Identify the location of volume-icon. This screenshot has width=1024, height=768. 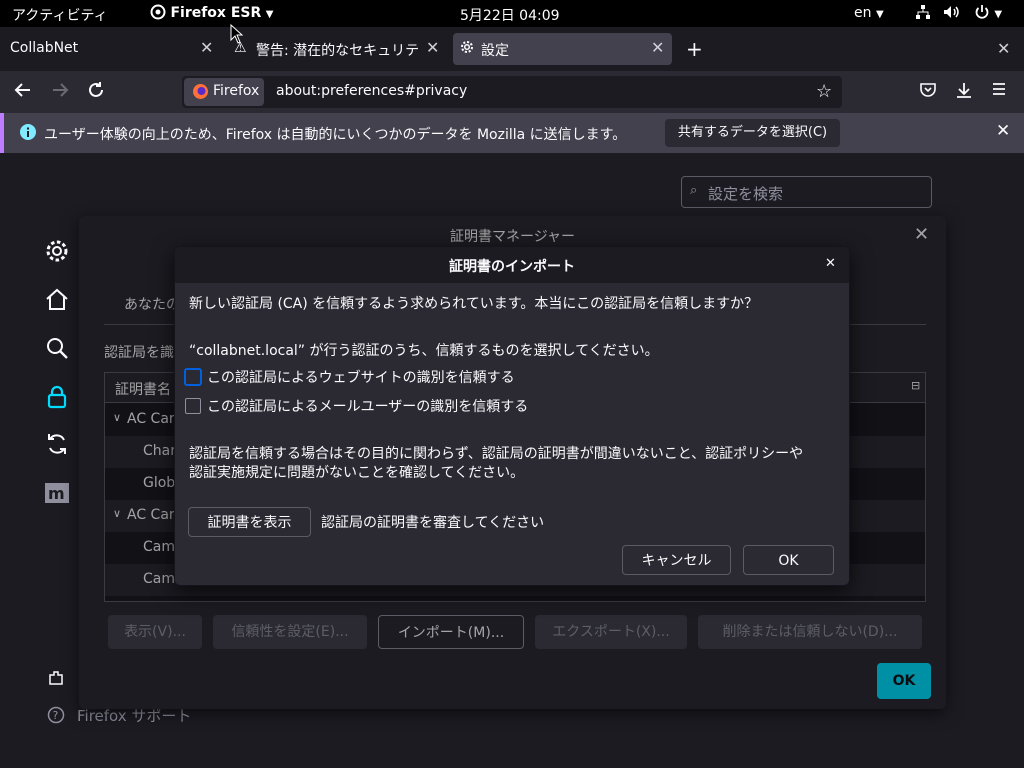
(952, 12).